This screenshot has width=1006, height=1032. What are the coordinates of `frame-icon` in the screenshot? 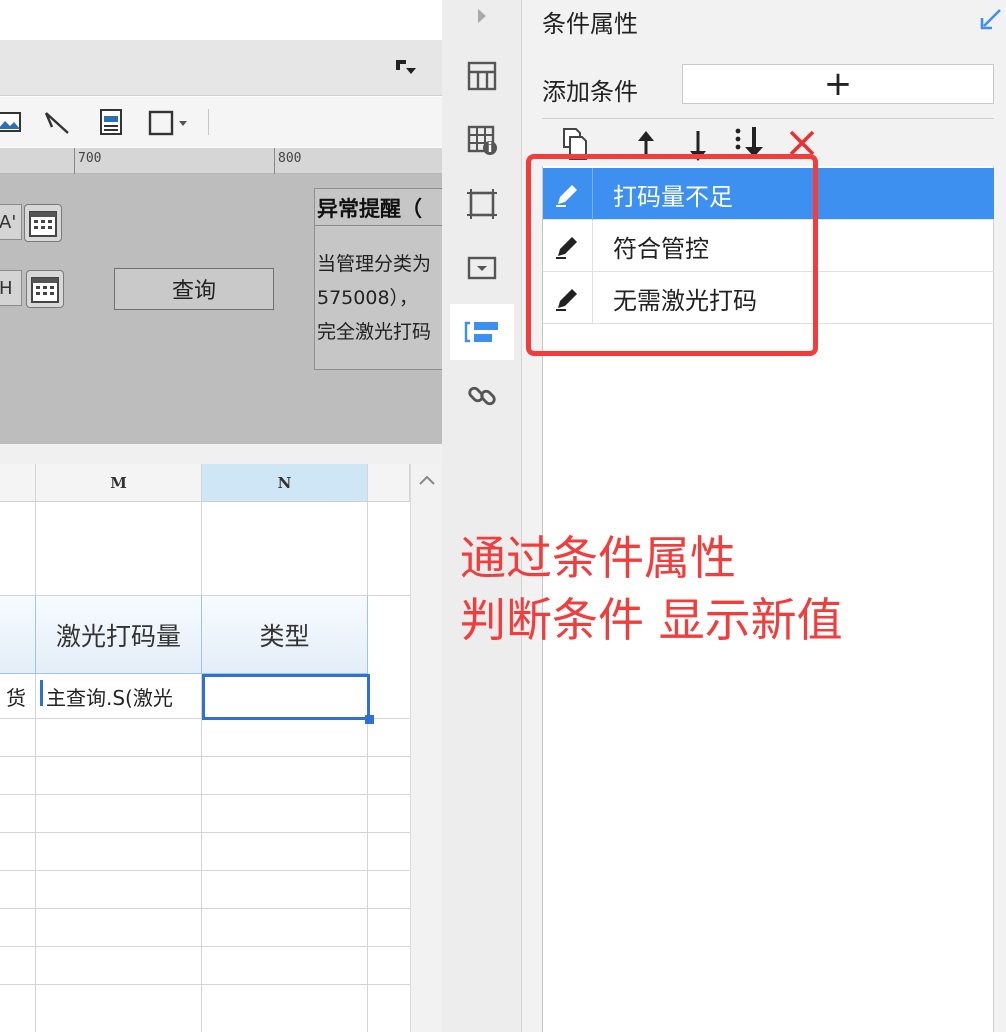 It's located at (482, 204).